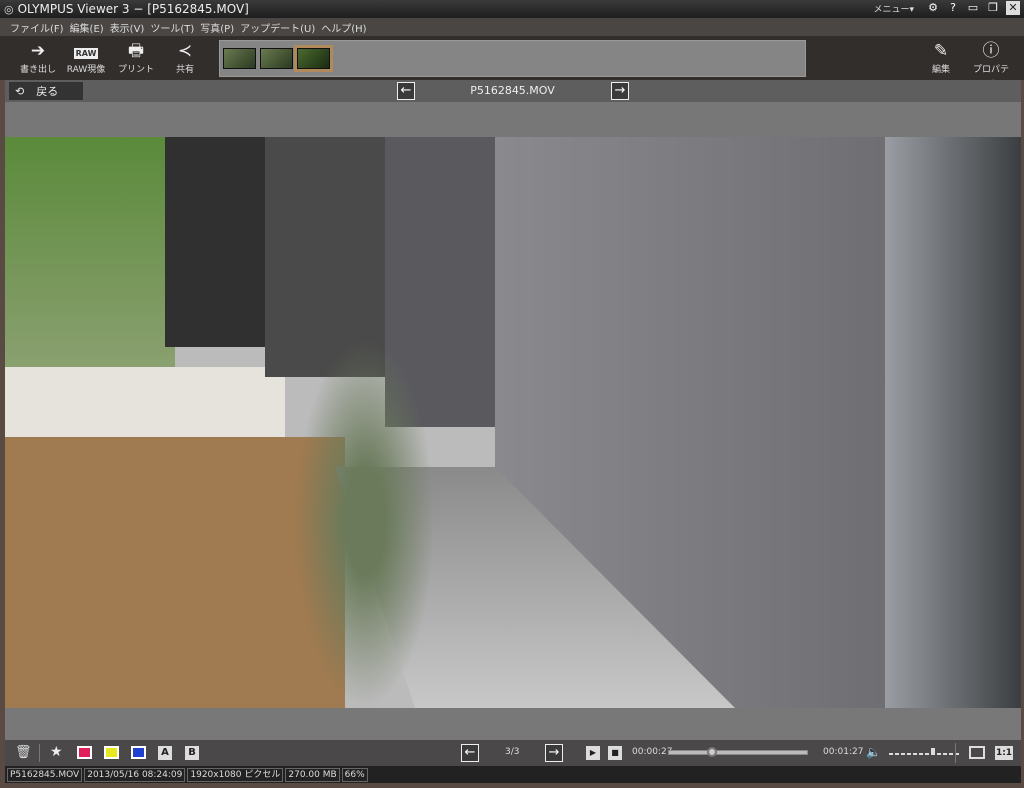 The image size is (1024, 788). I want to click on total-time: 00:01:27, so click(843, 752).